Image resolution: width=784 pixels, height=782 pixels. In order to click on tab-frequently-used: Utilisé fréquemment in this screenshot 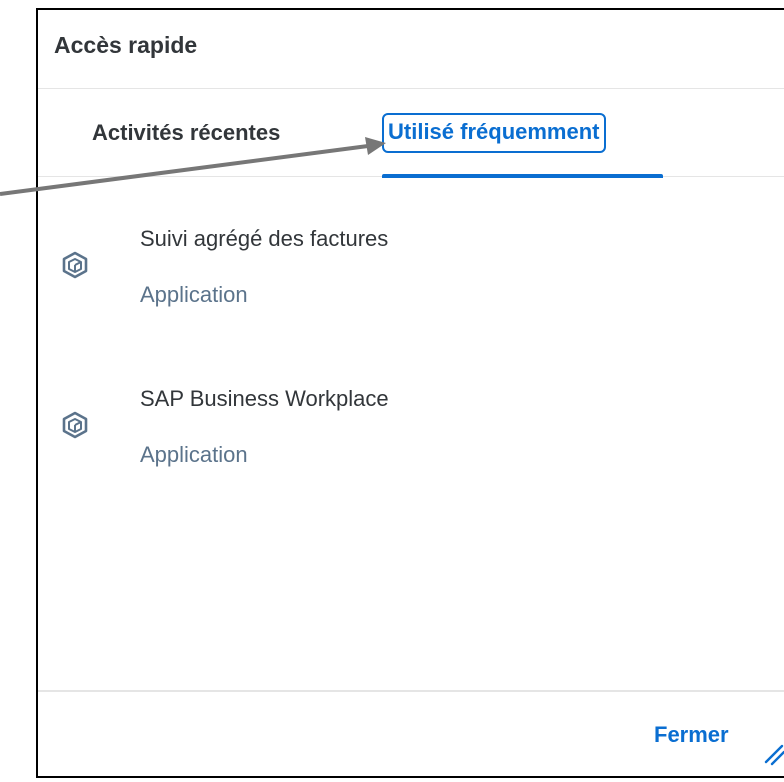, I will do `click(494, 133)`.